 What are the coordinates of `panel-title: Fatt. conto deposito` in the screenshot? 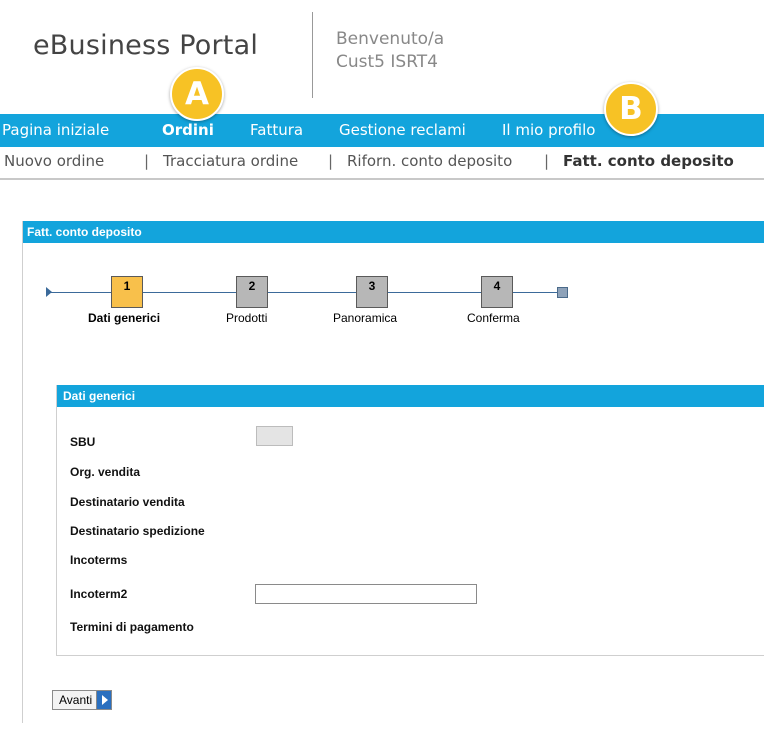 It's located at (393, 232).